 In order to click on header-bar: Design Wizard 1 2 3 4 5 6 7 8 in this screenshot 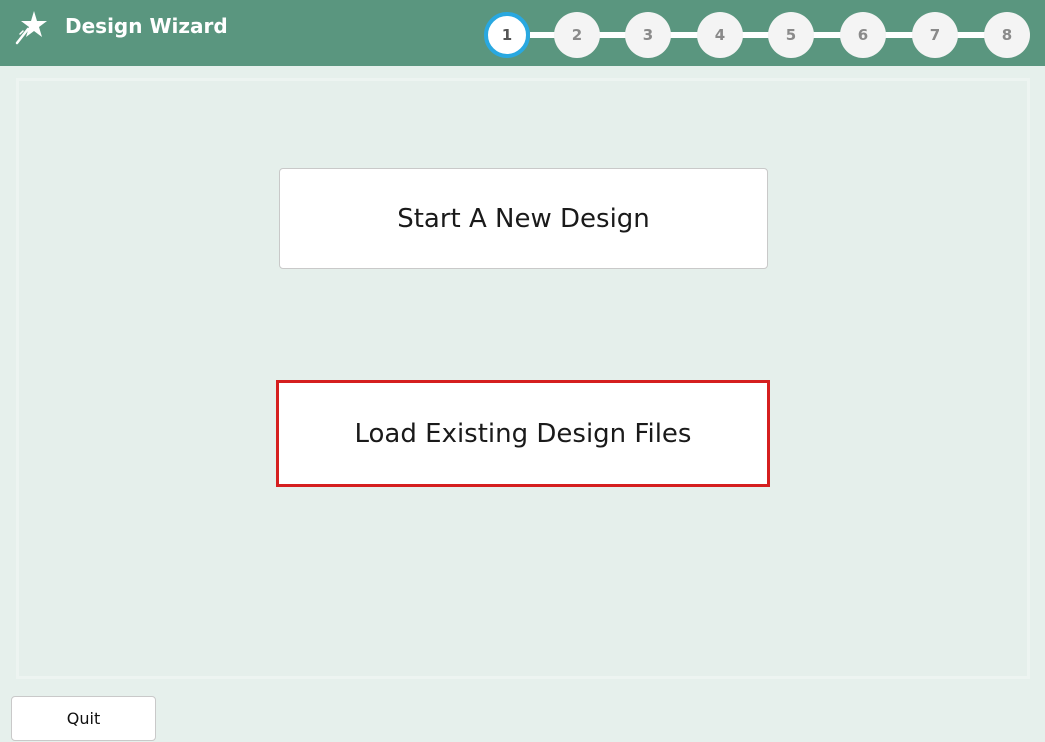, I will do `click(522, 33)`.